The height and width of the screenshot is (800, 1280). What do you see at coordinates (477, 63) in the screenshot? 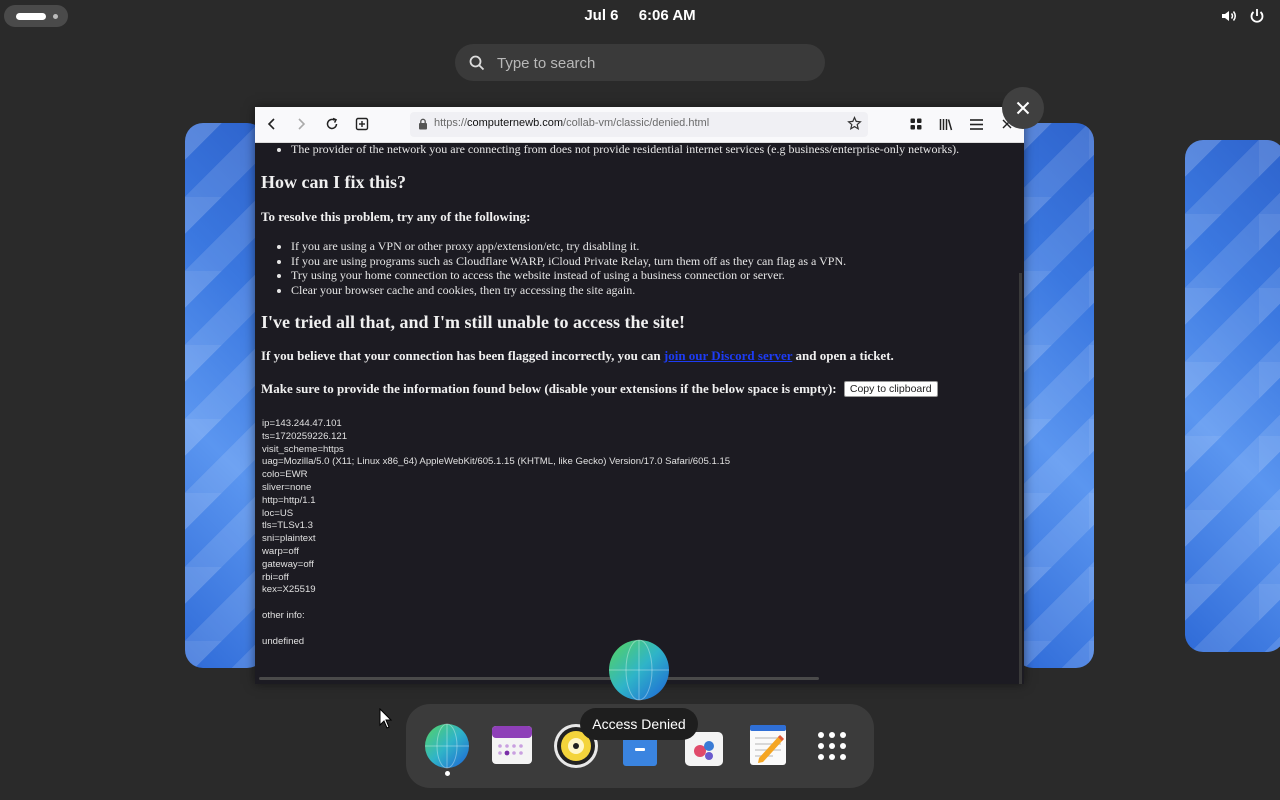
I see `search-icon` at bounding box center [477, 63].